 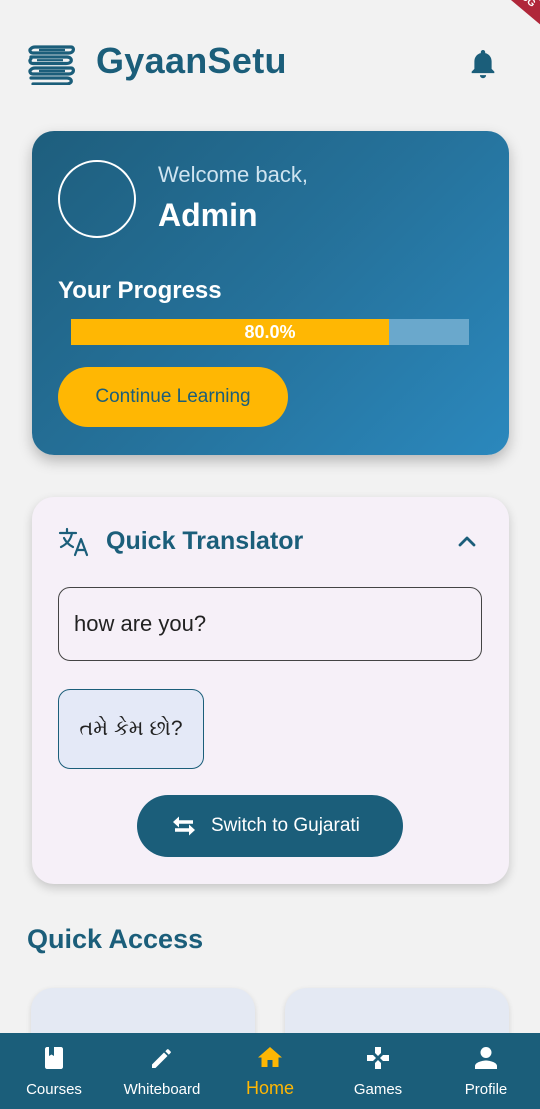 What do you see at coordinates (486, 1071) in the screenshot?
I see `nav-item-profile: Profile` at bounding box center [486, 1071].